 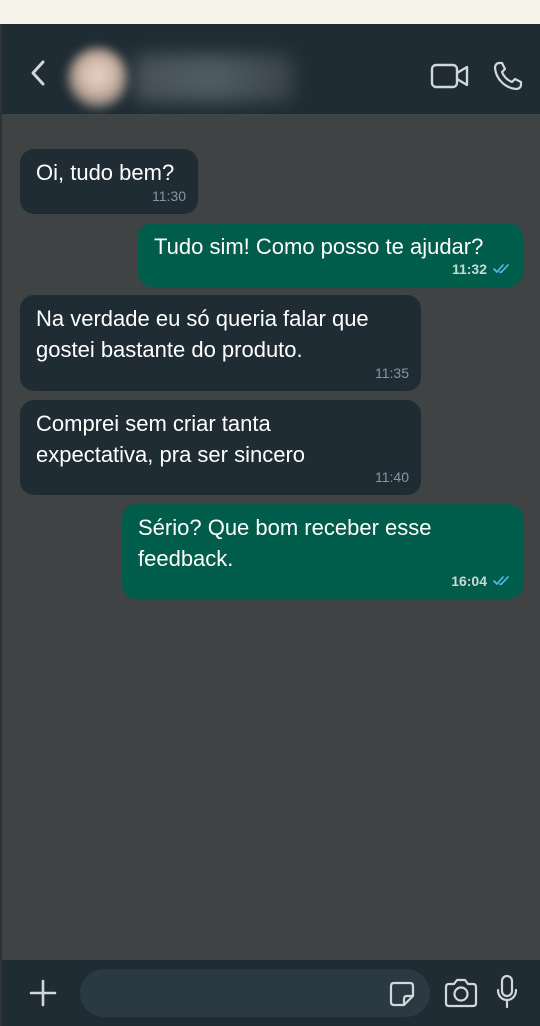 I want to click on message-input, so click(x=255, y=993).